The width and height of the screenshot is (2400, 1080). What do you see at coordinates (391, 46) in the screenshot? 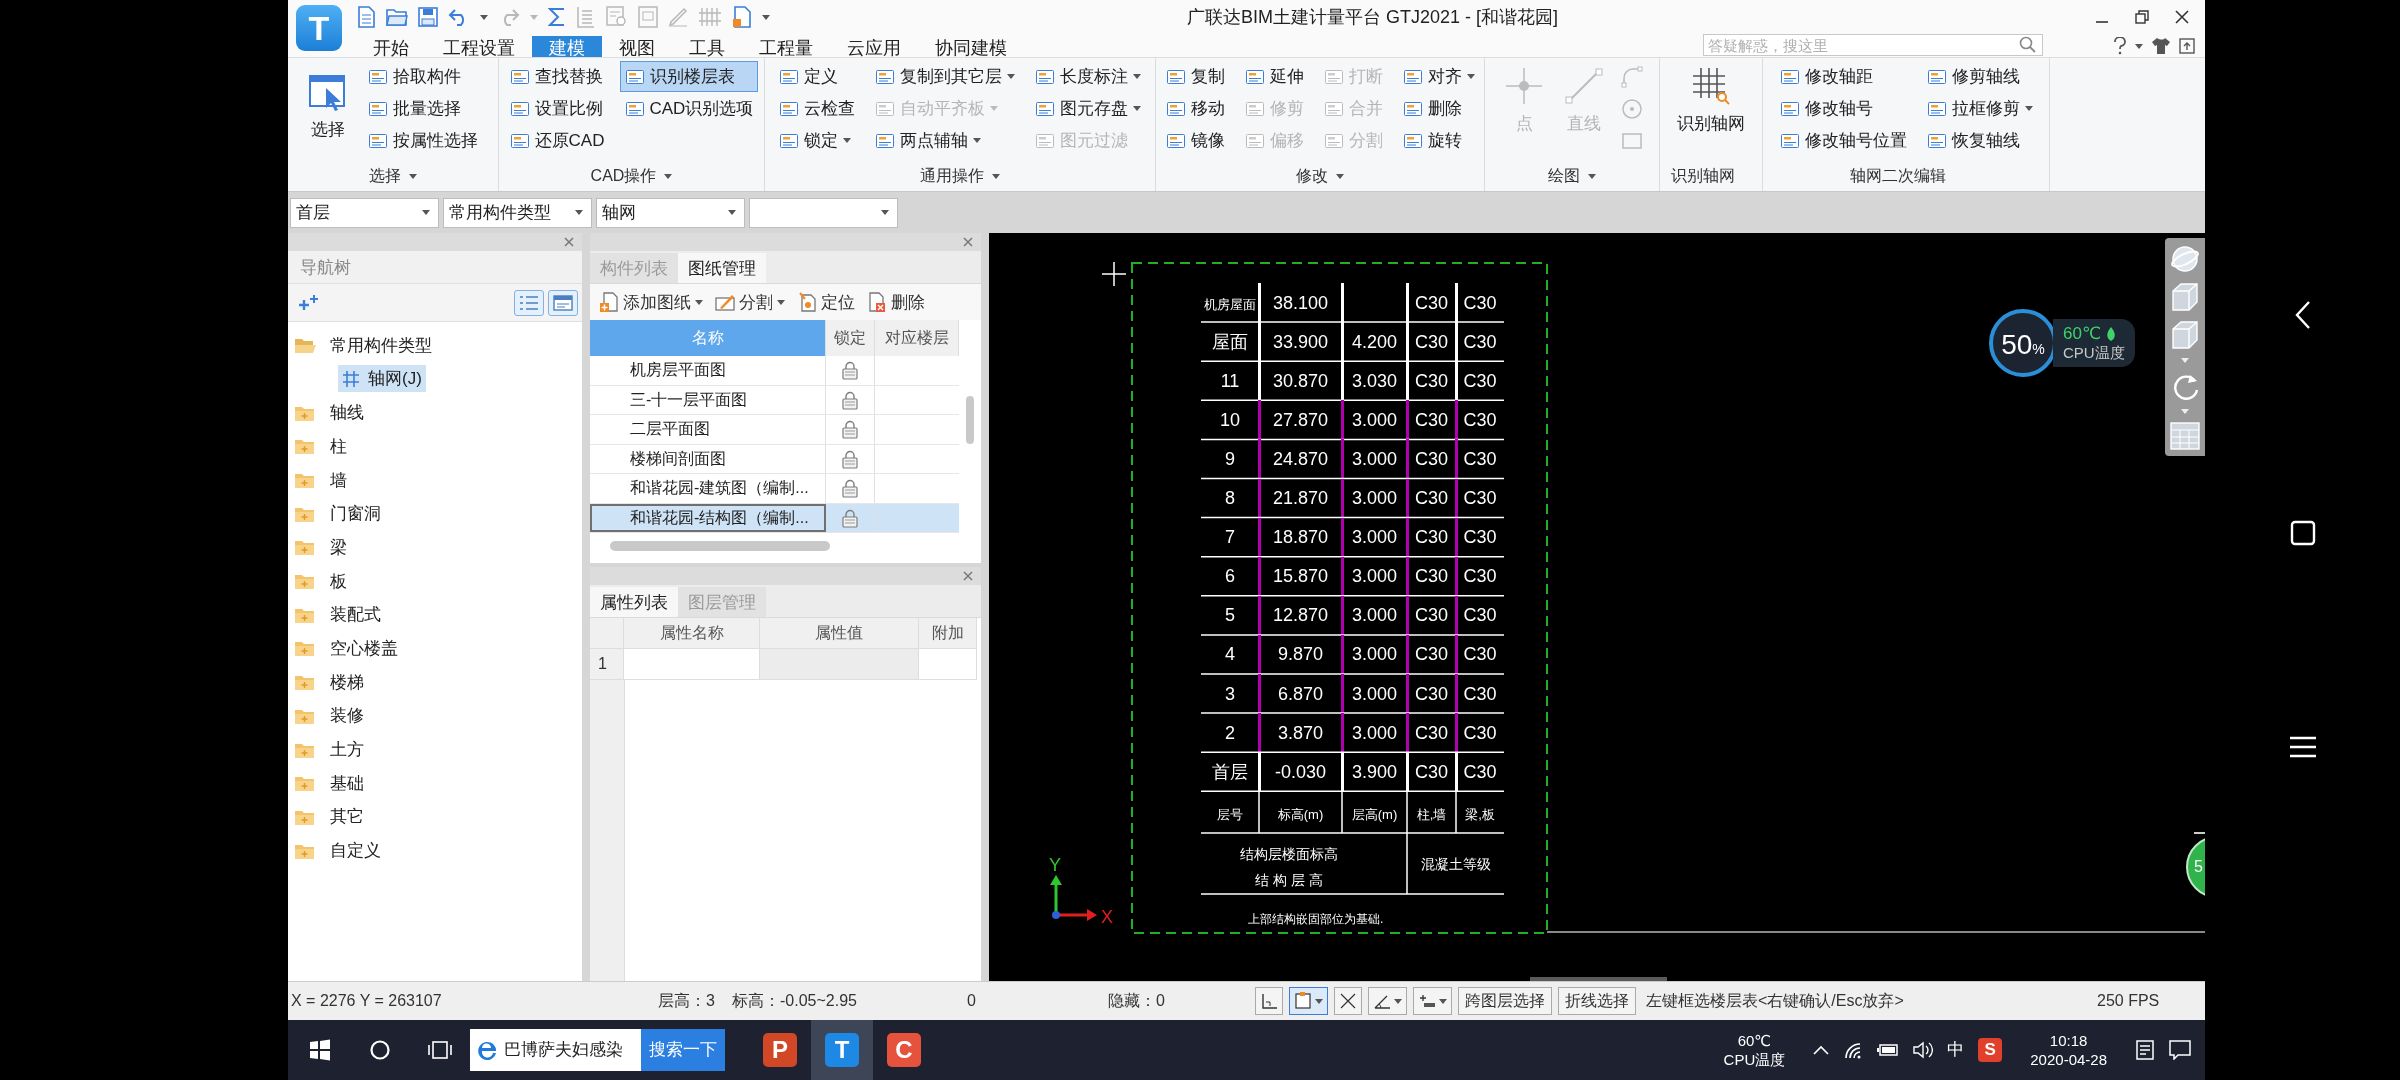
I see `menu-tab: 开始` at bounding box center [391, 46].